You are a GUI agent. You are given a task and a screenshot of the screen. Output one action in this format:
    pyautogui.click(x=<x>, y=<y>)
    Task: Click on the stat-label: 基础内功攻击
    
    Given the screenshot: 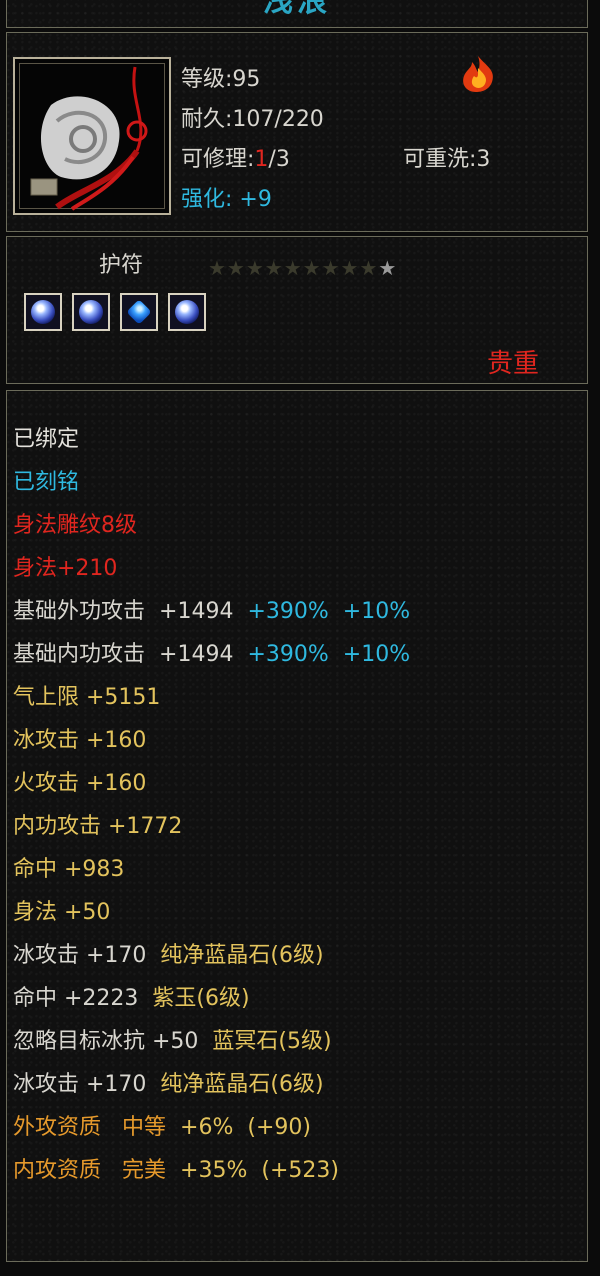 What is the action you would take?
    pyautogui.click(x=79, y=654)
    